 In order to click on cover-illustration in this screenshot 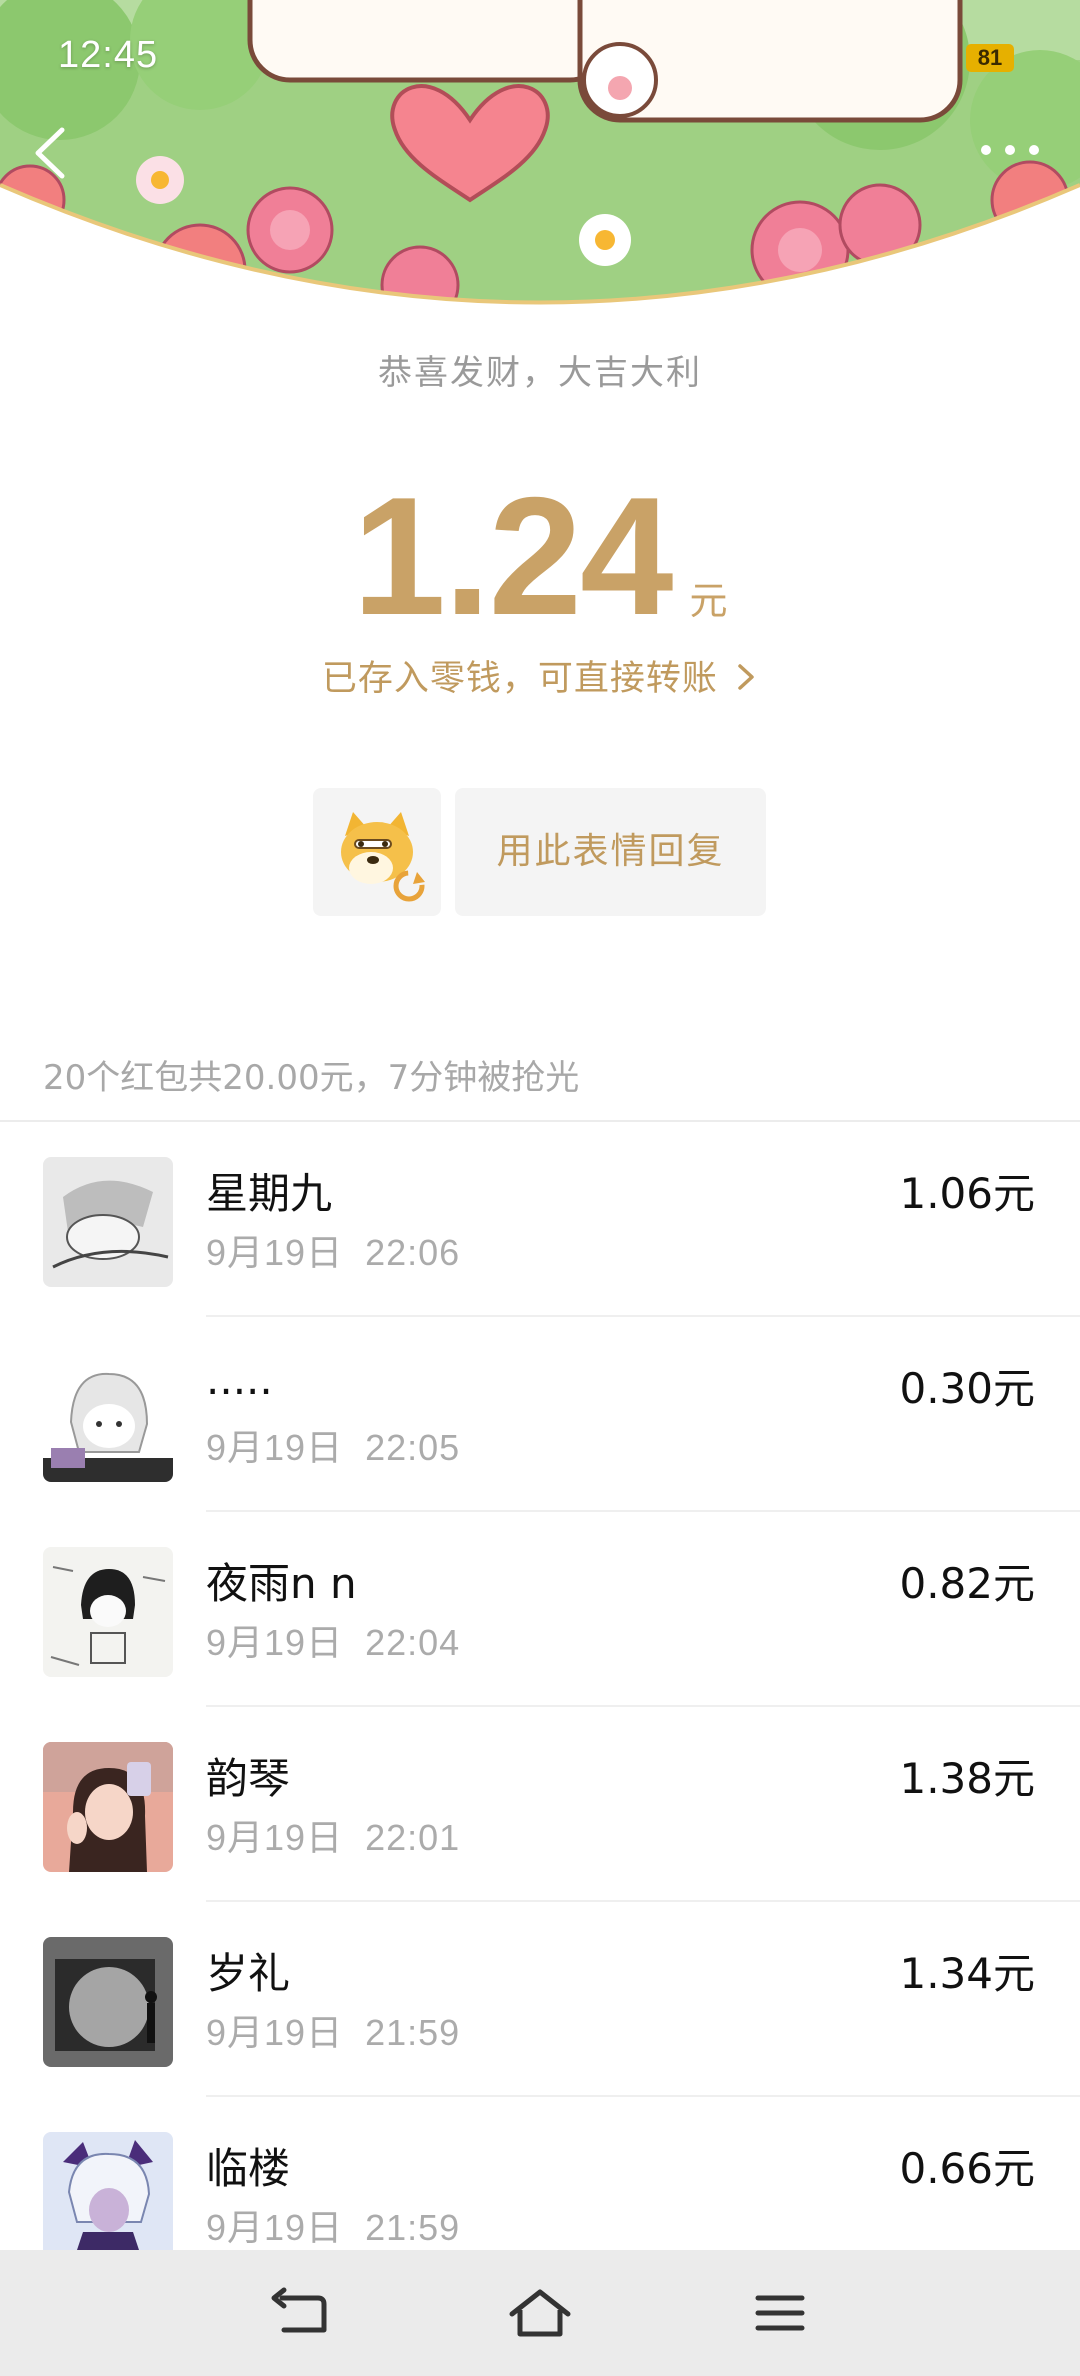, I will do `click(540, 152)`.